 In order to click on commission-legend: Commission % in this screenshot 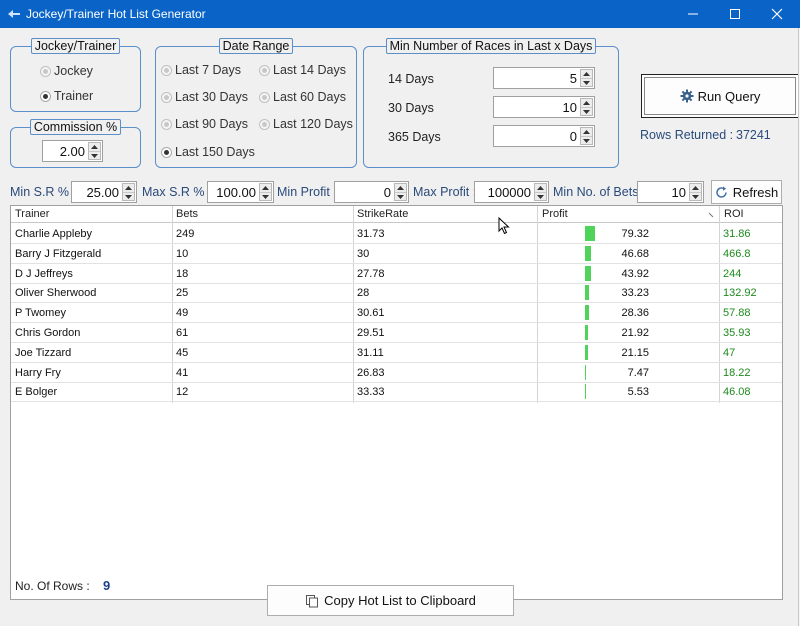, I will do `click(75, 127)`.